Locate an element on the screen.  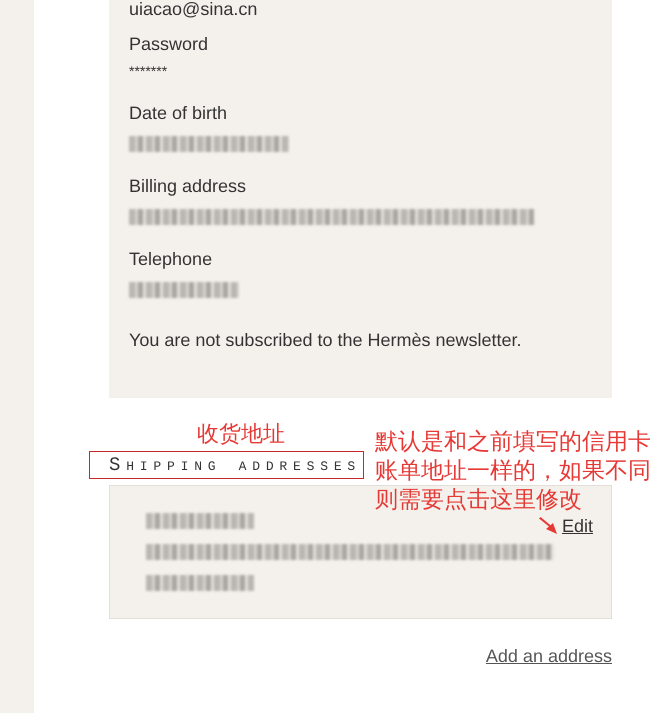
field-value: ******* is located at coordinates (148, 71).